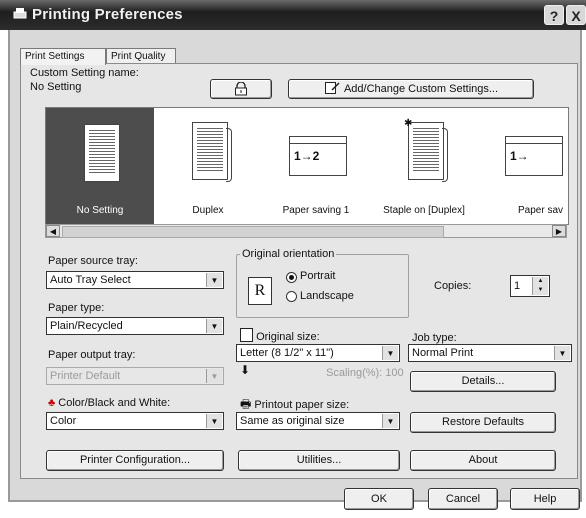 This screenshot has width=586, height=518. I want to click on copies-spinner: 1 ▲ ▼, so click(530, 286).